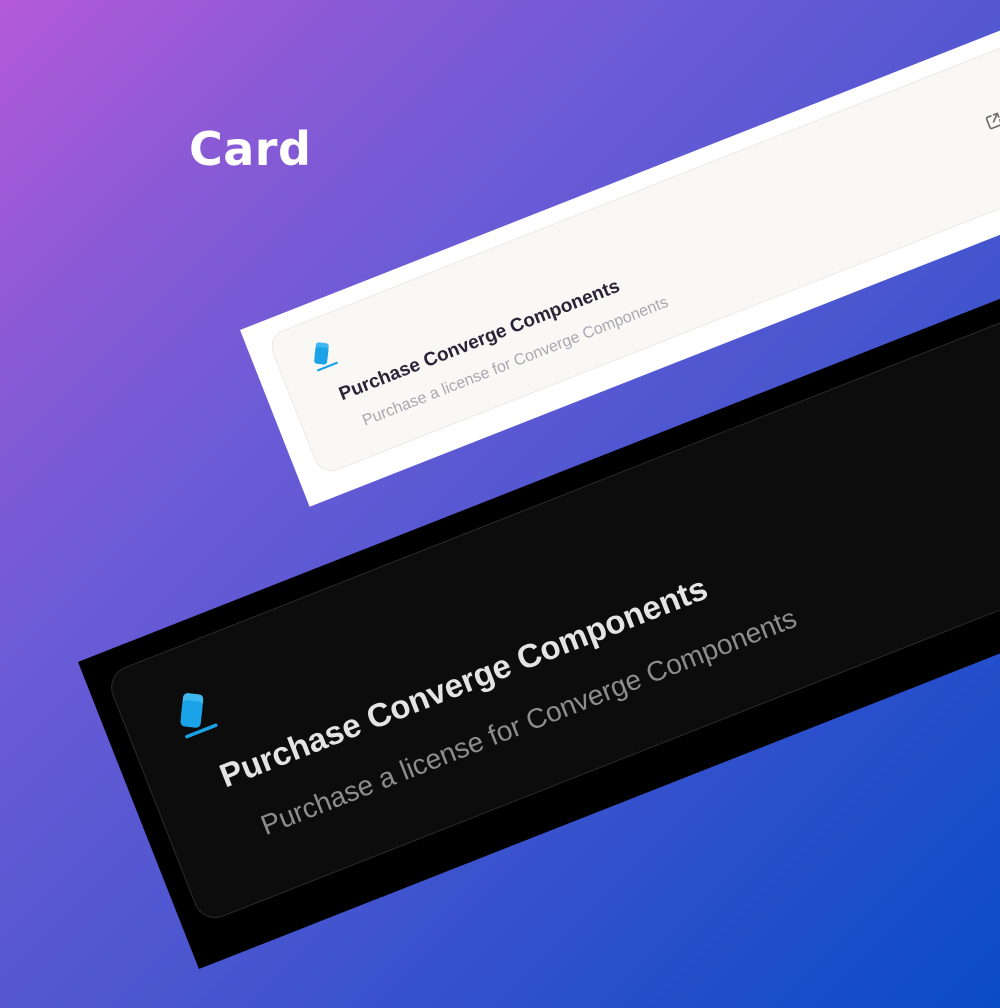  What do you see at coordinates (250, 149) in the screenshot?
I see `page-heading: Card` at bounding box center [250, 149].